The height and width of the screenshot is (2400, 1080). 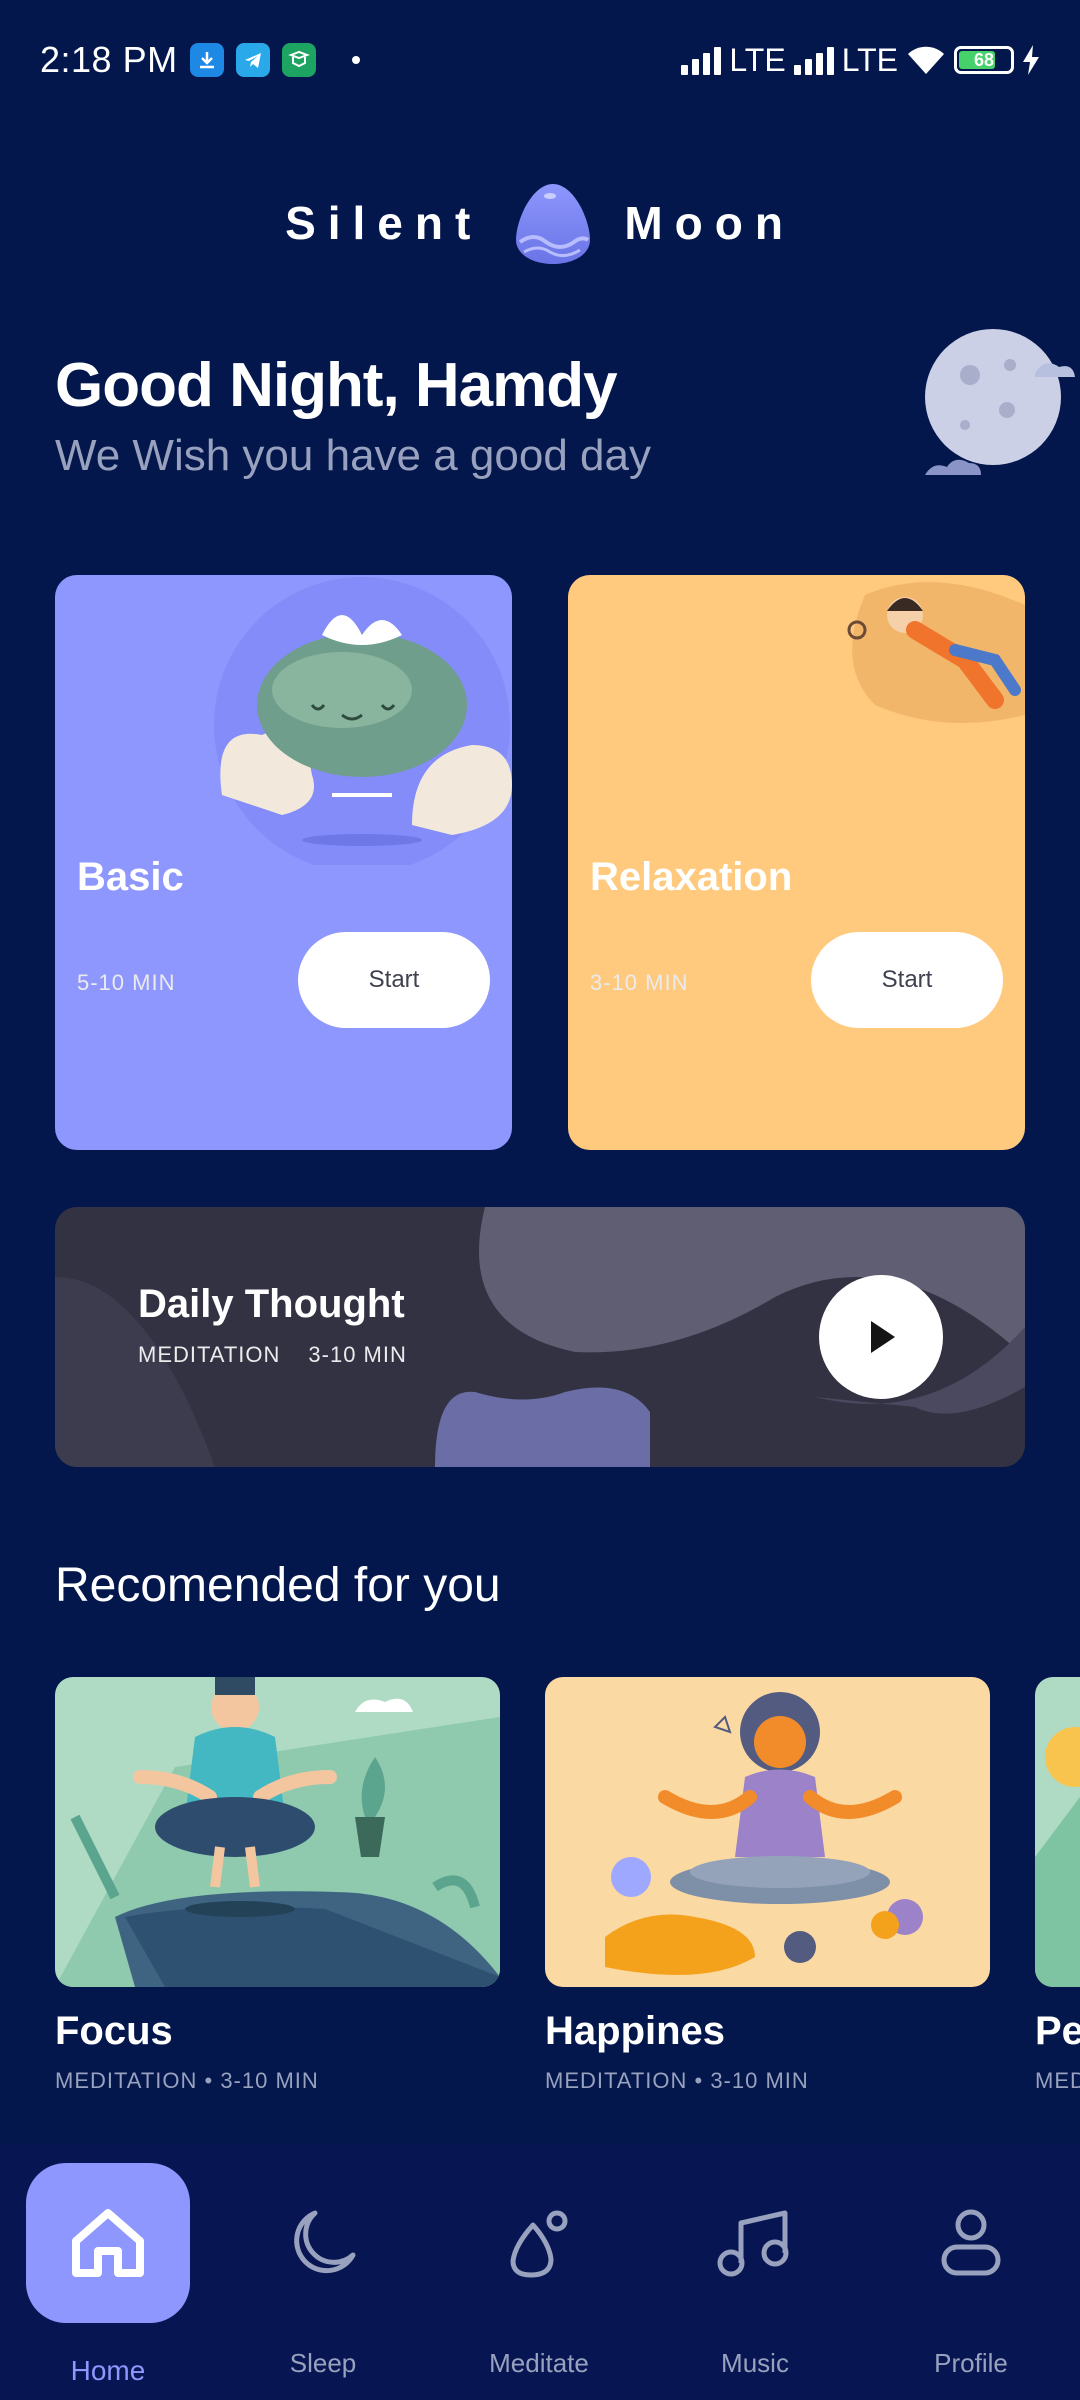 I want to click on nav-item-profile: Profile, so click(x=971, y=2271).